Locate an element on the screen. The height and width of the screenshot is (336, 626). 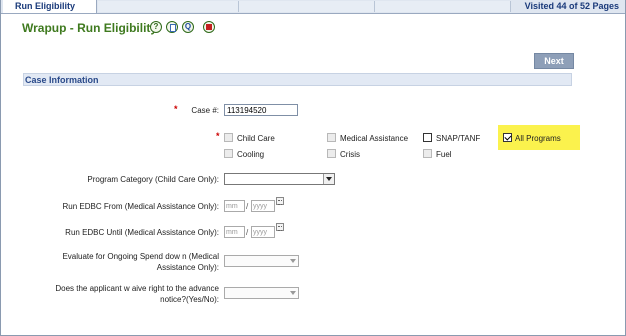
program-category-label: Program Category (Child Care Only): is located at coordinates (153, 179).